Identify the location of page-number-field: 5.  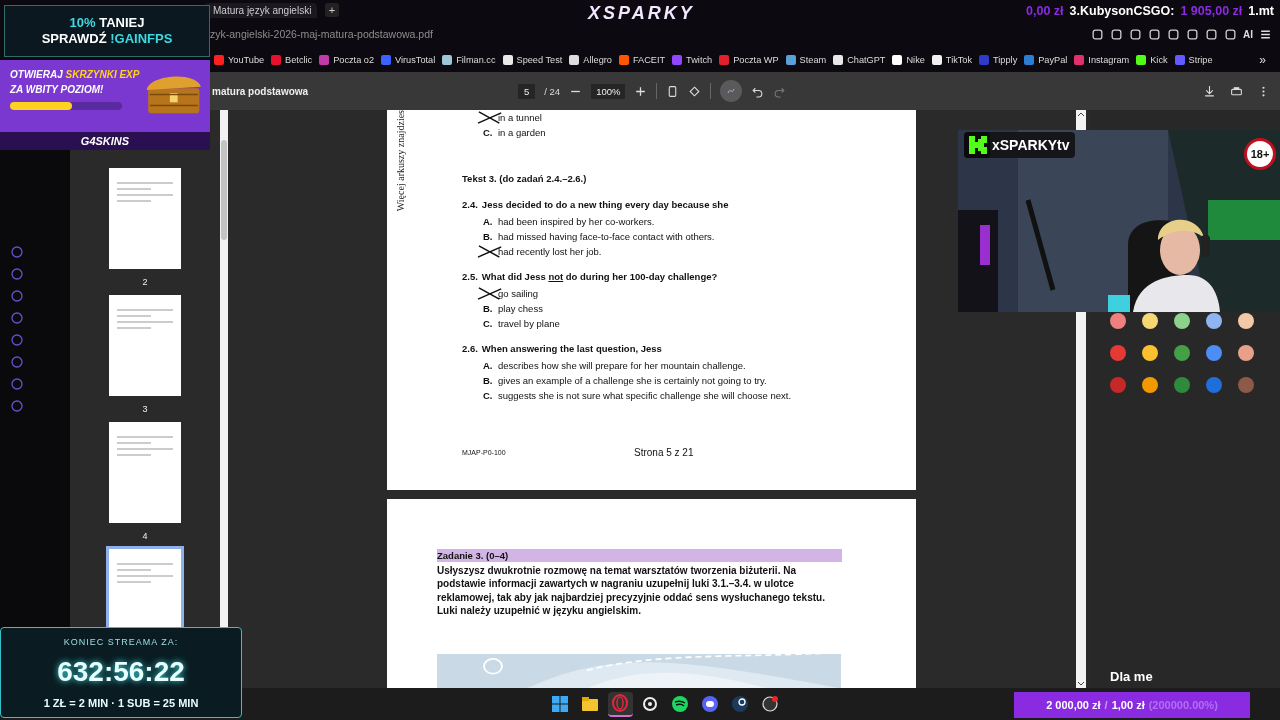
(527, 91).